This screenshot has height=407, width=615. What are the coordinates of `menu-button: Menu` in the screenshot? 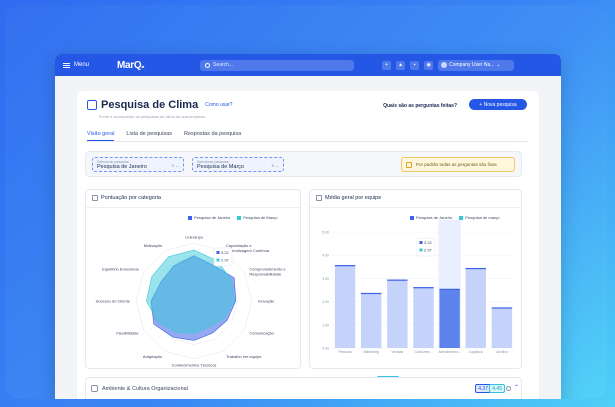 It's located at (85, 65).